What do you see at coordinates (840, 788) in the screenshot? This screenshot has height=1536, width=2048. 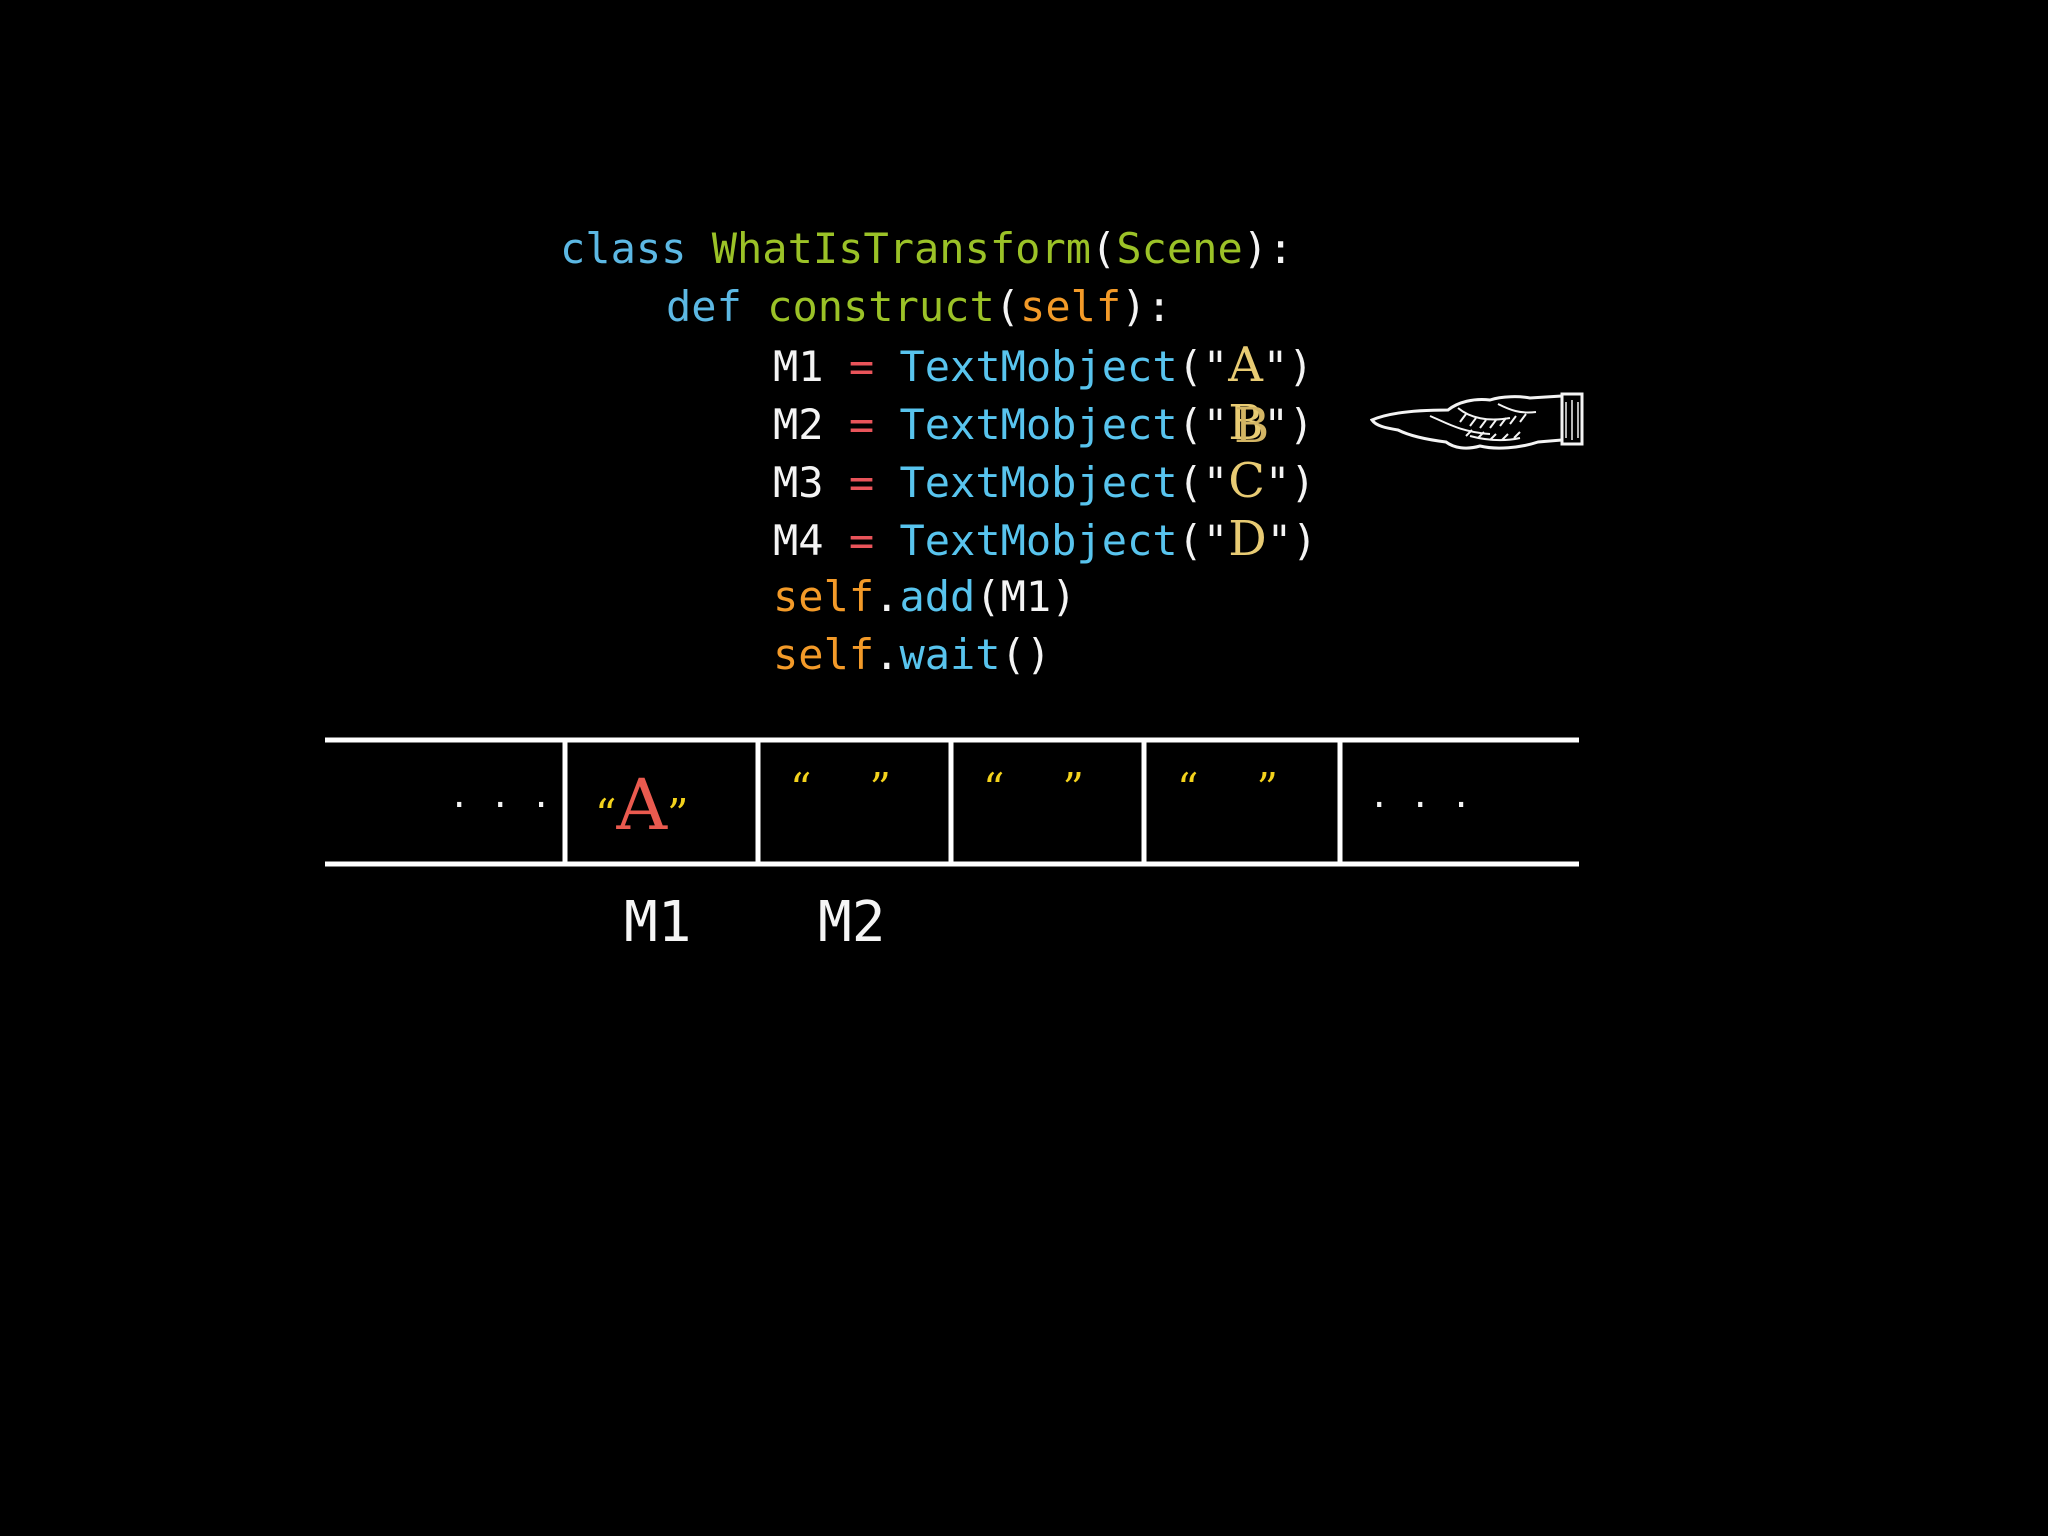 I see `memory-cell-m2: “”` at bounding box center [840, 788].